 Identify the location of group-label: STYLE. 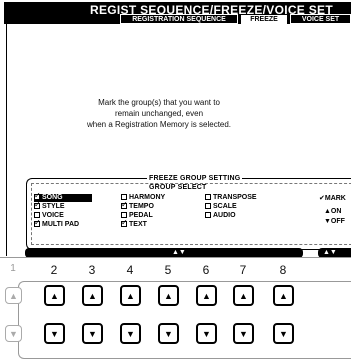
(53, 206).